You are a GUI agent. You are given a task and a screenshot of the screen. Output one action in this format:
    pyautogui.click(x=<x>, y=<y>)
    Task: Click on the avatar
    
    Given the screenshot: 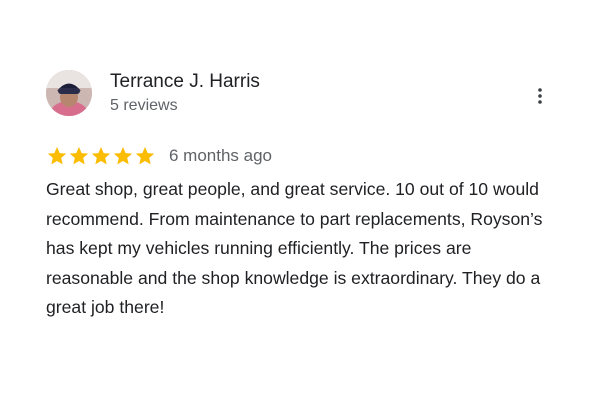 What is the action you would take?
    pyautogui.click(x=69, y=93)
    